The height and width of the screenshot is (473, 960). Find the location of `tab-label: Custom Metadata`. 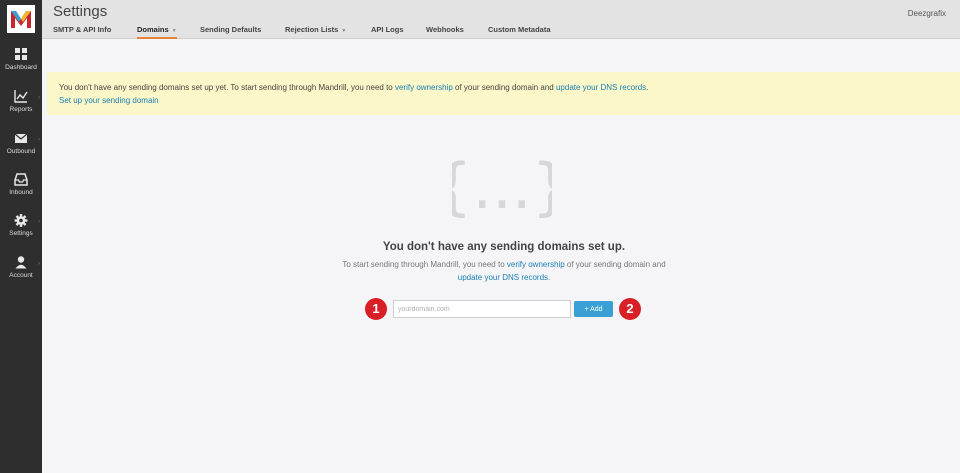

tab-label: Custom Metadata is located at coordinates (519, 29).